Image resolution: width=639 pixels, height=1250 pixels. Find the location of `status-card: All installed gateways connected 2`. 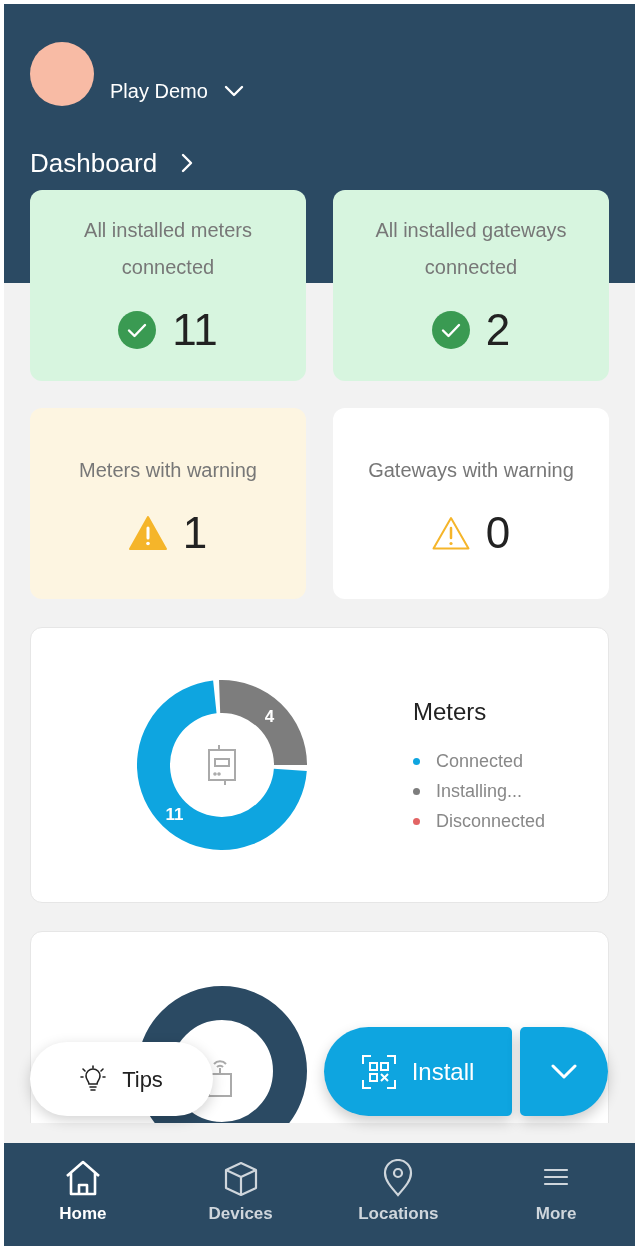

status-card: All installed gateways connected 2 is located at coordinates (471, 285).